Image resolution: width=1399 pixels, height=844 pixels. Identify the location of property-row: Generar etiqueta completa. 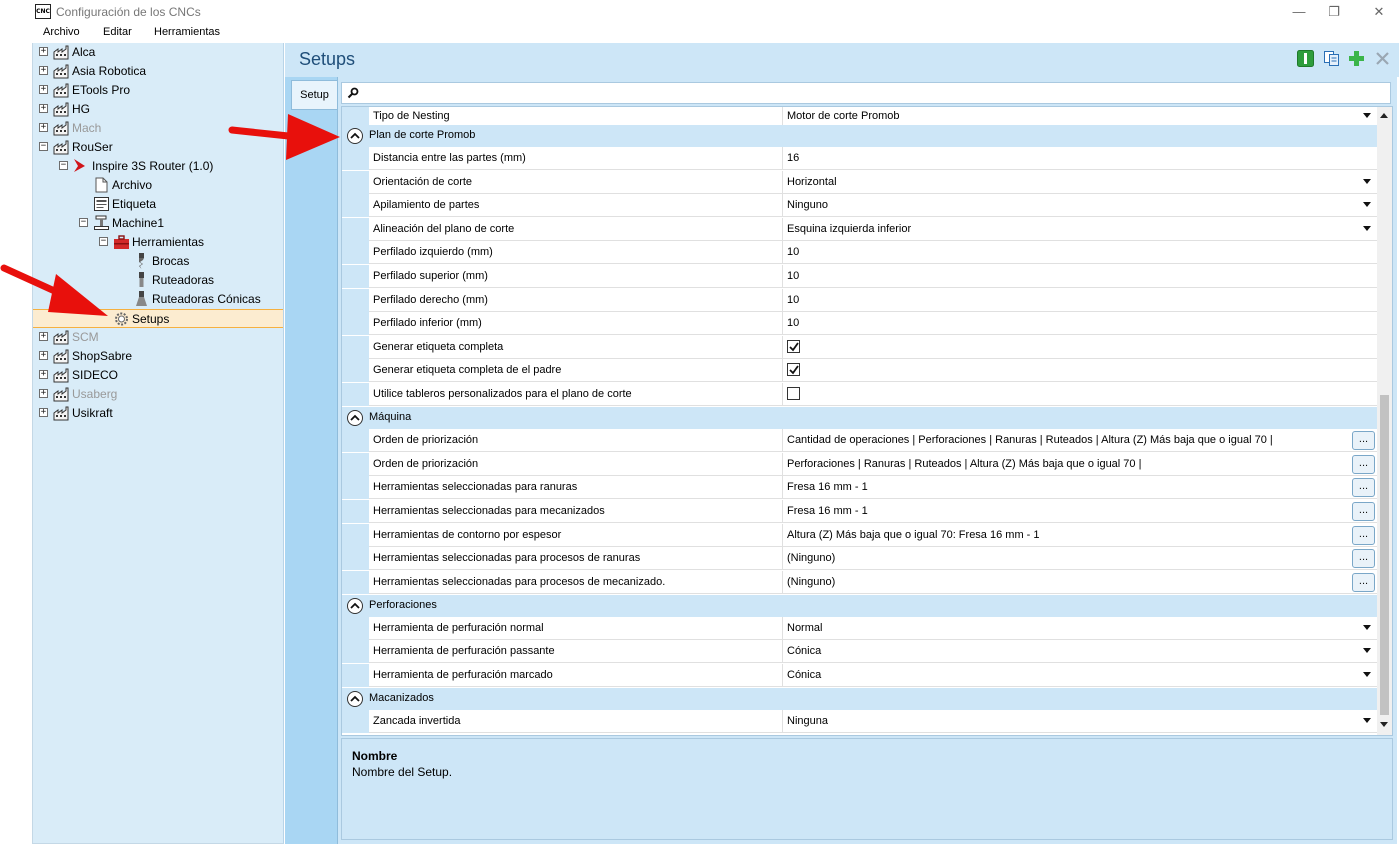
(859, 347).